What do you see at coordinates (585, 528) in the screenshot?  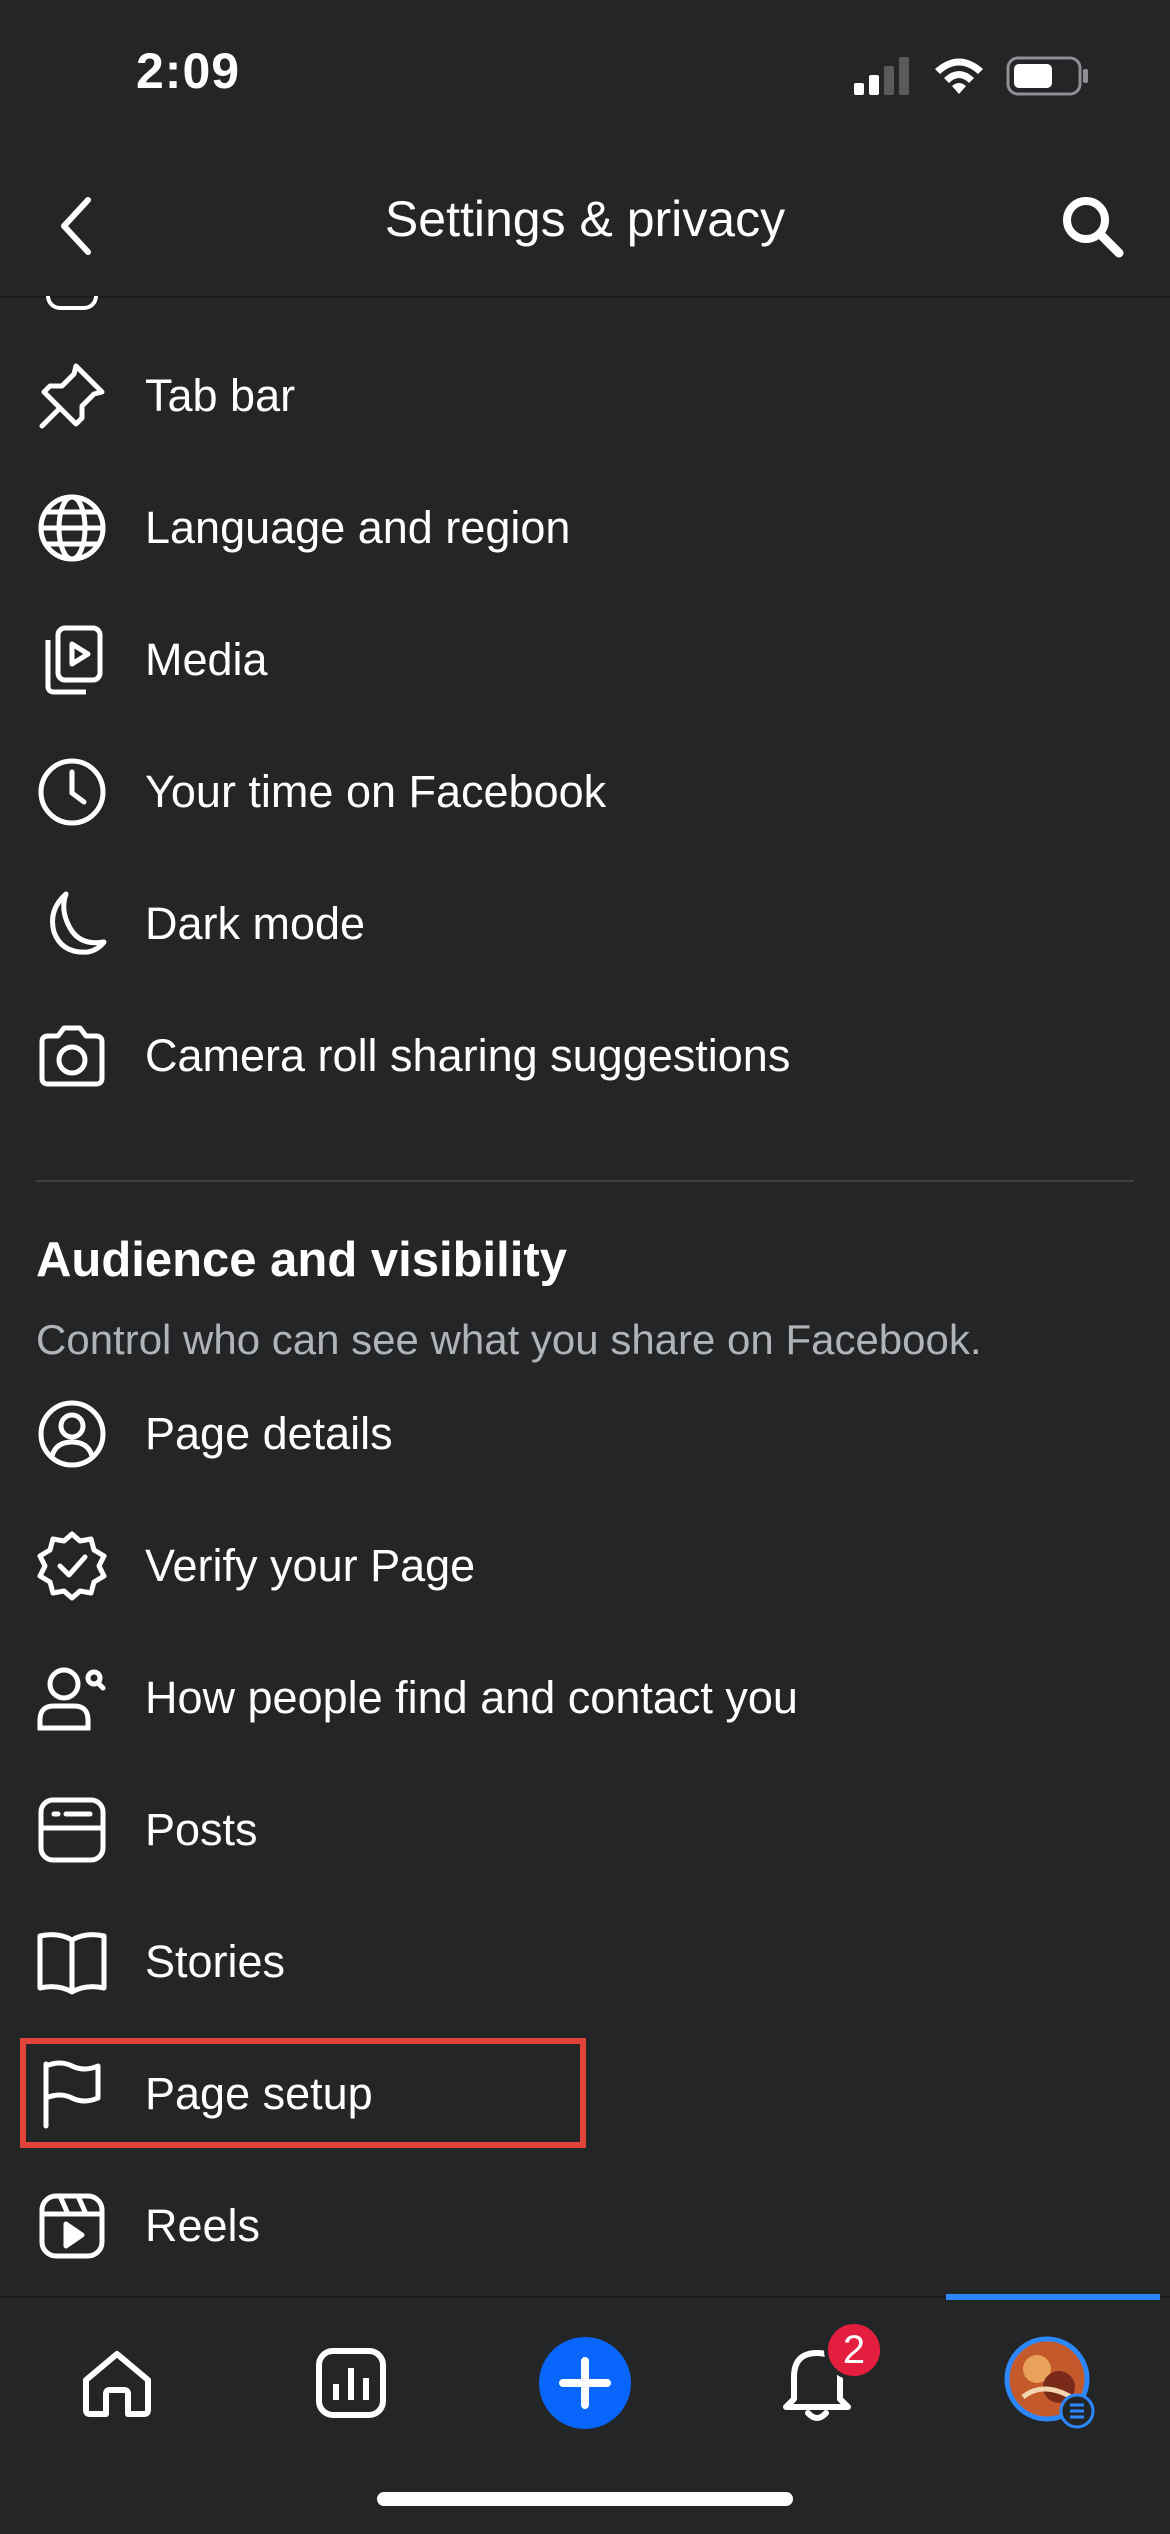 I see `menu-item-language: Language and region` at bounding box center [585, 528].